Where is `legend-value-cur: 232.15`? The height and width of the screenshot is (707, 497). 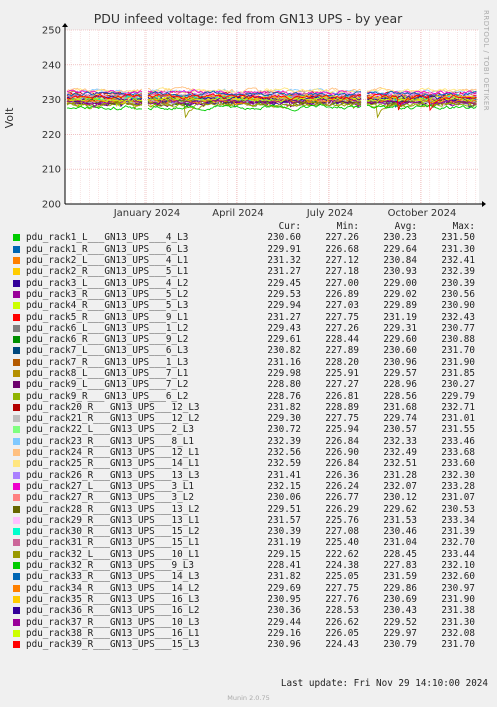
legend-value-cur: 232.15 is located at coordinates (284, 486).